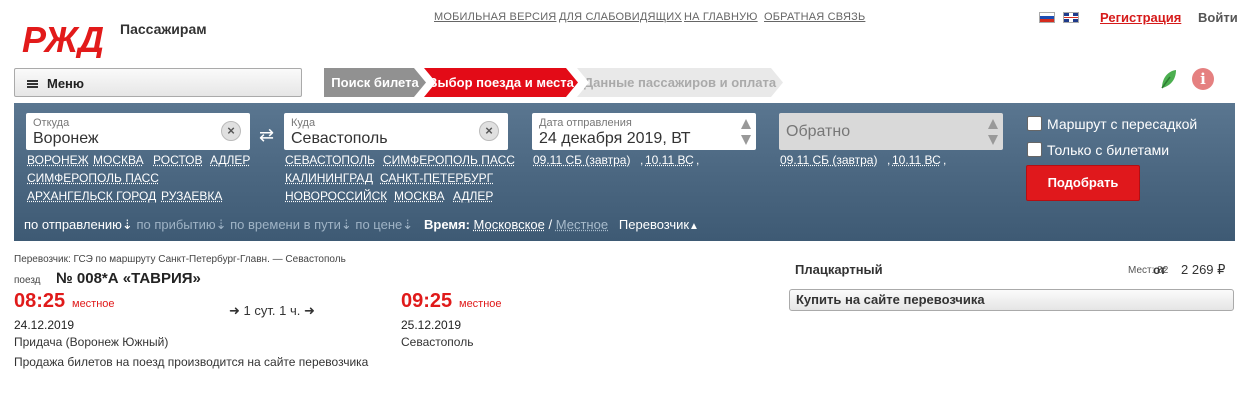  I want to click on arrival-date: 25.12.2019, so click(431, 325).